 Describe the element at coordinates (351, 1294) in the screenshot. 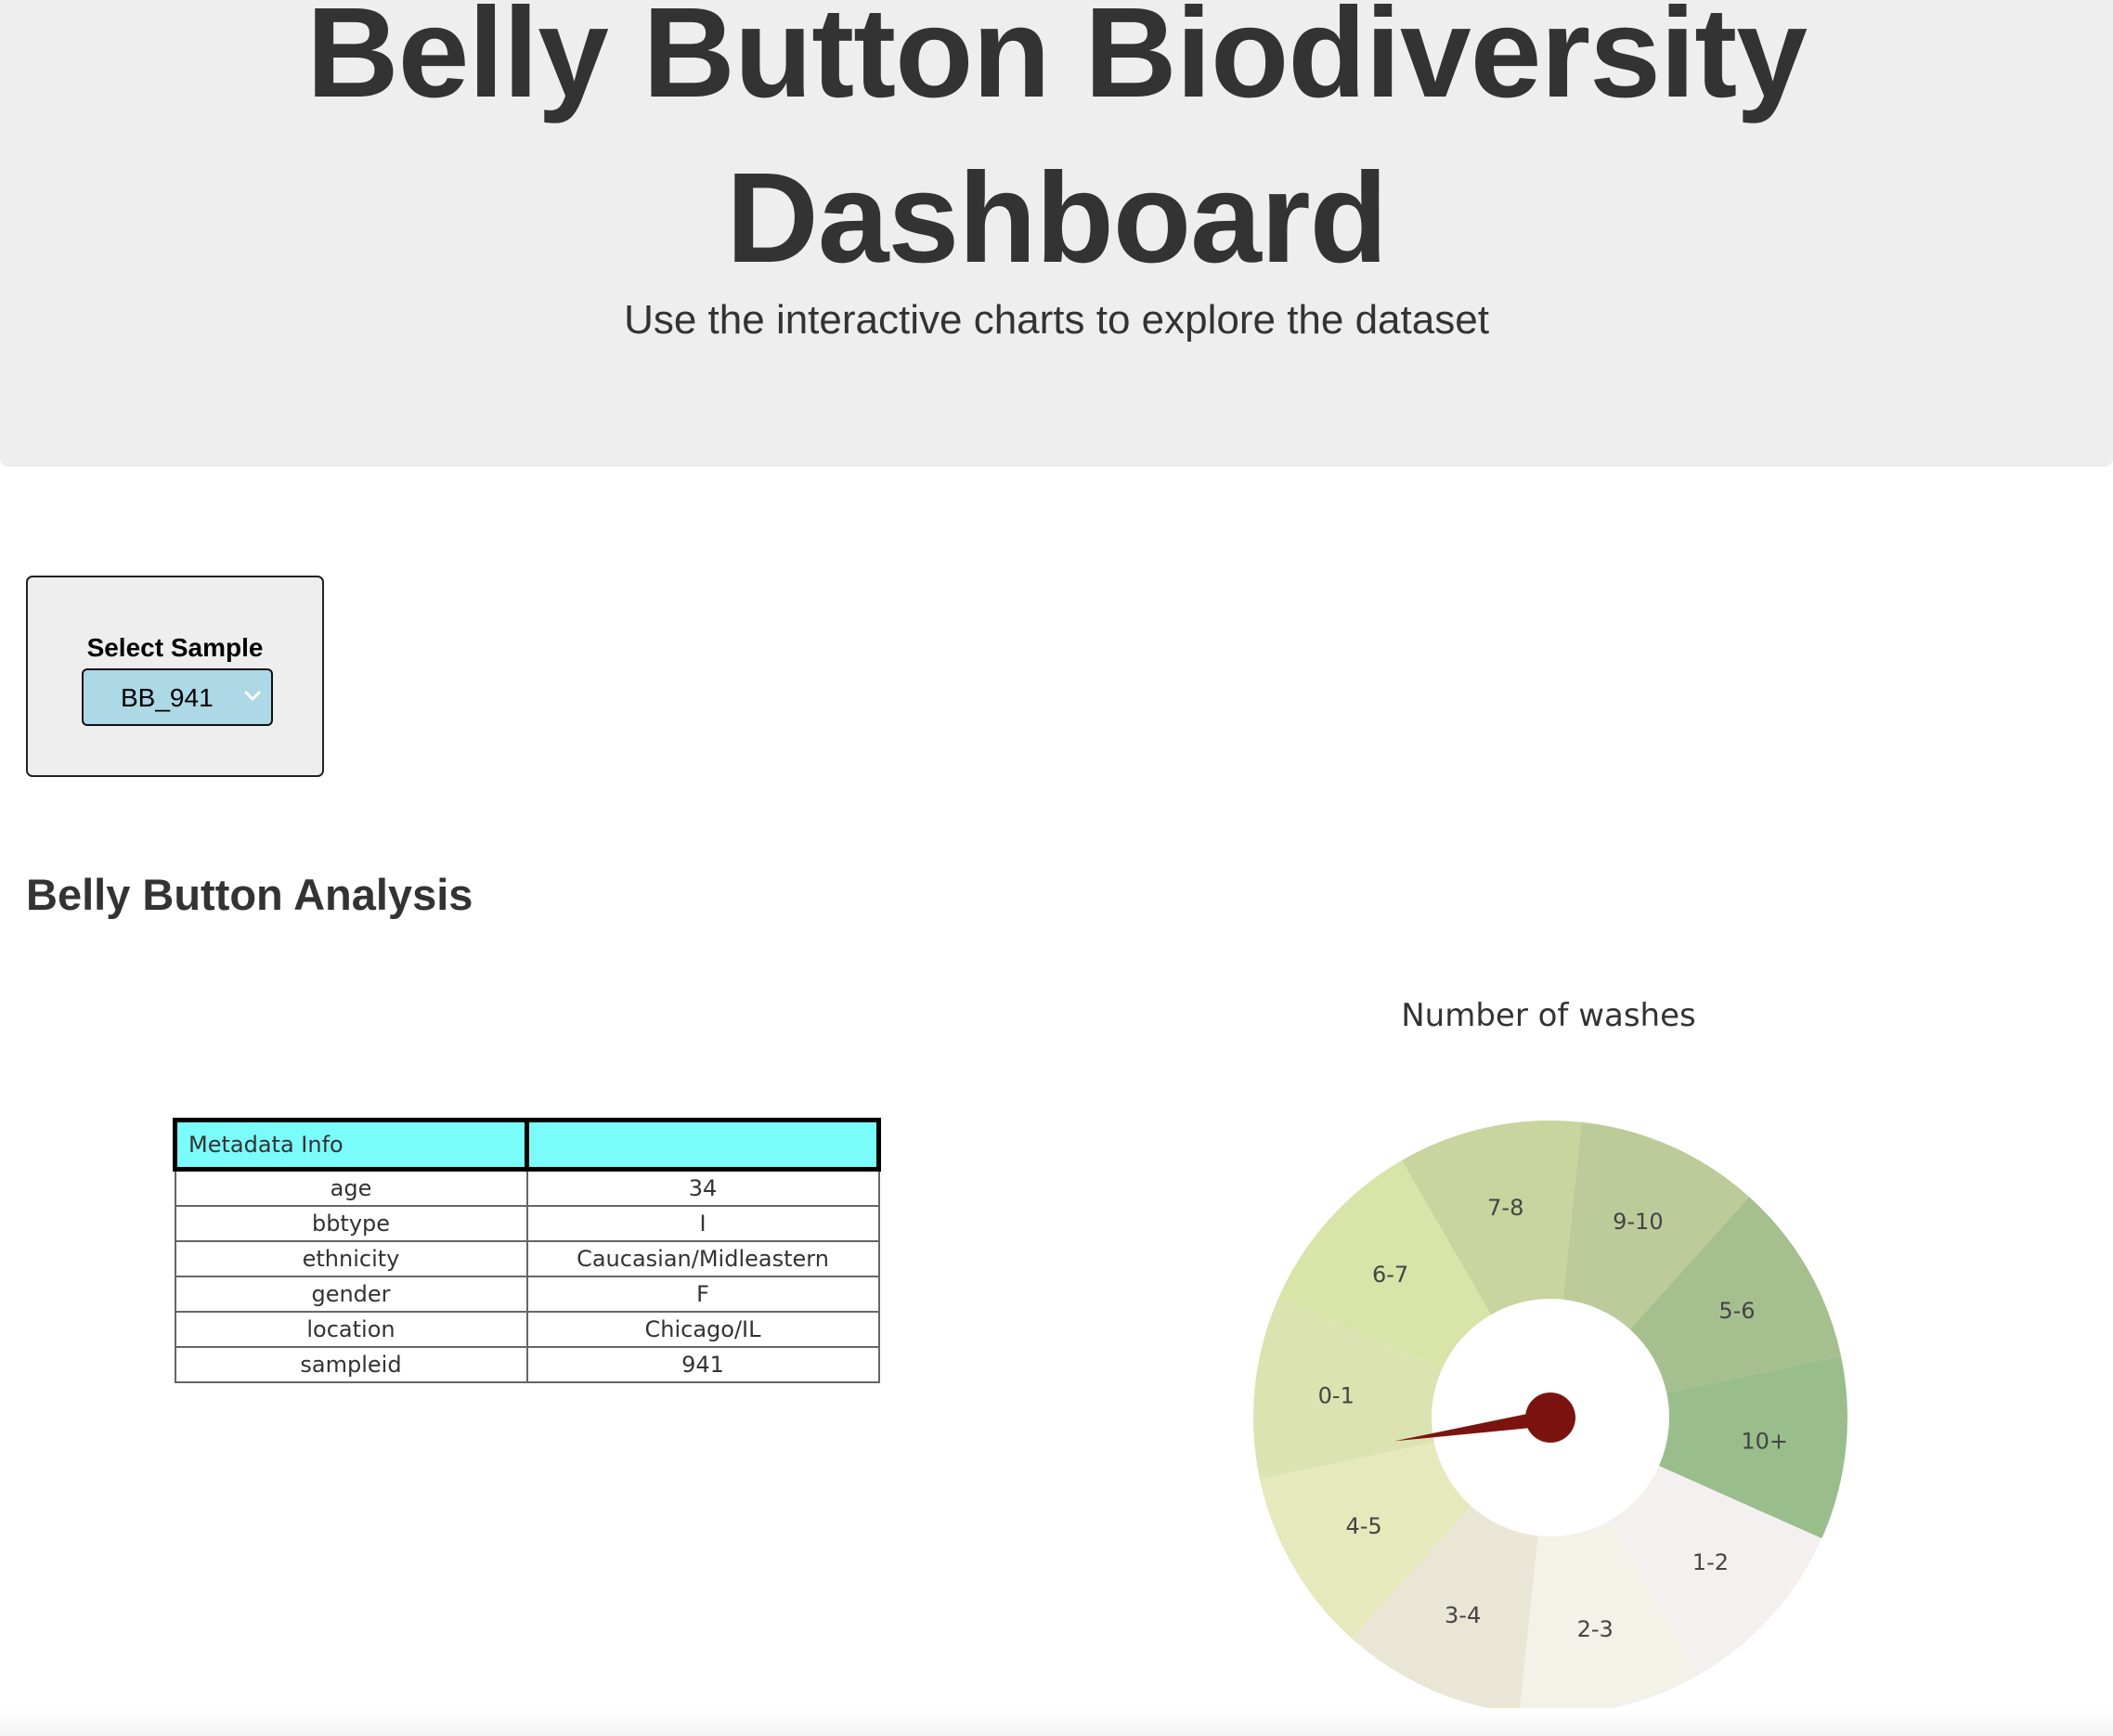

I see `metadata-key: gender` at that location.